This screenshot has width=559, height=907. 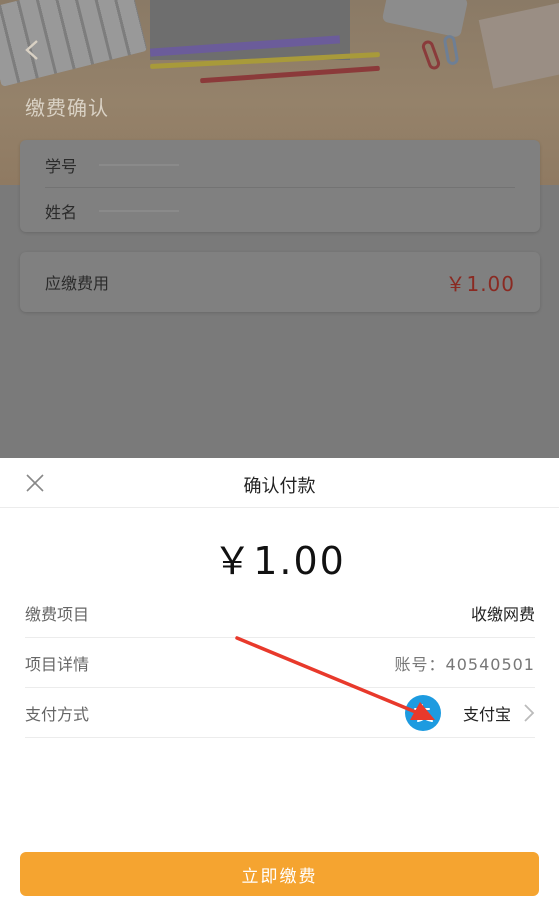 I want to click on payment-item-value: 收缴网费, so click(x=502, y=614).